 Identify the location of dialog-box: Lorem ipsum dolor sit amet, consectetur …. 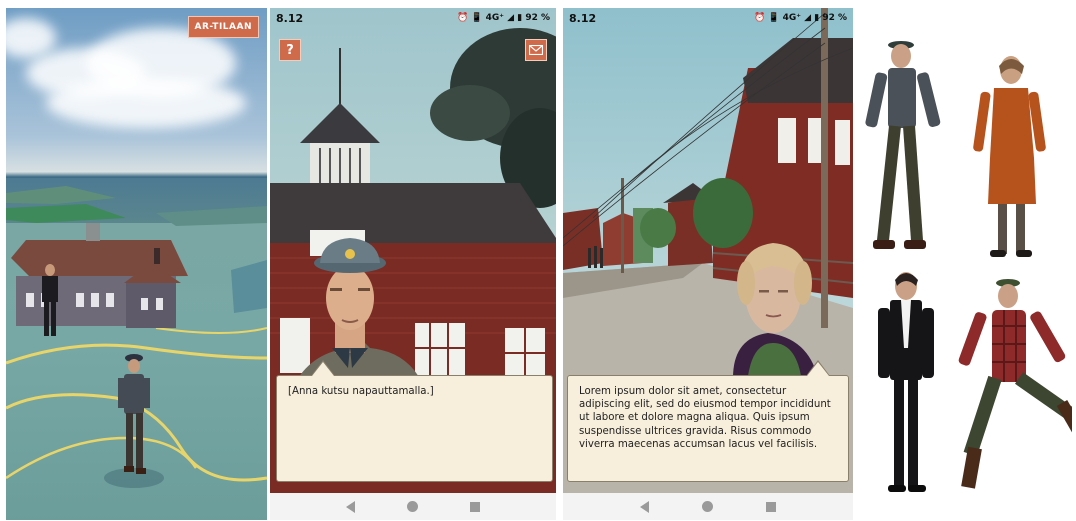
(708, 421).